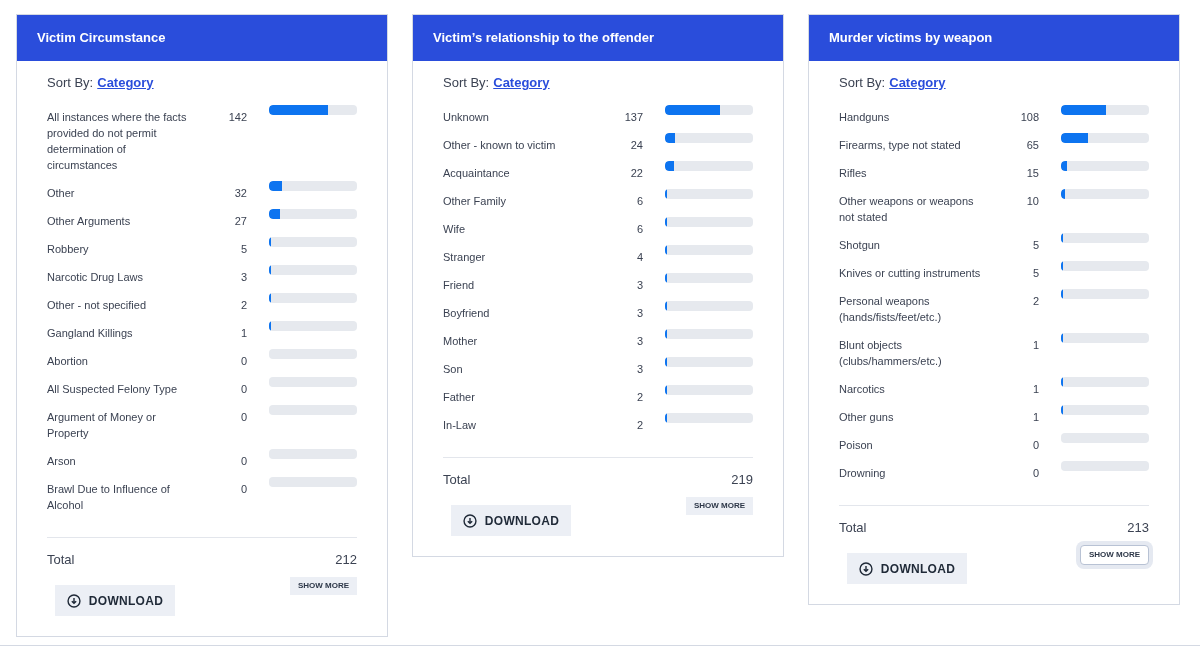  What do you see at coordinates (639, 257) in the screenshot?
I see `row-count: 4` at bounding box center [639, 257].